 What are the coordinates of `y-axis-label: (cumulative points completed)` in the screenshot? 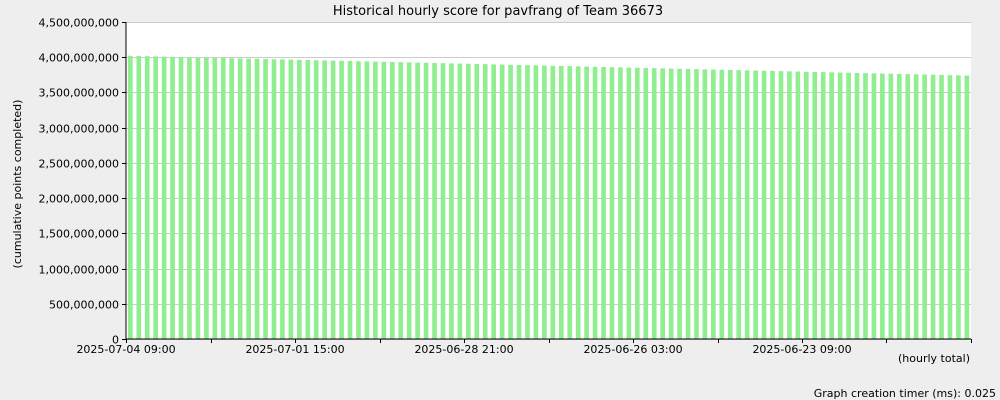 It's located at (17, 184).